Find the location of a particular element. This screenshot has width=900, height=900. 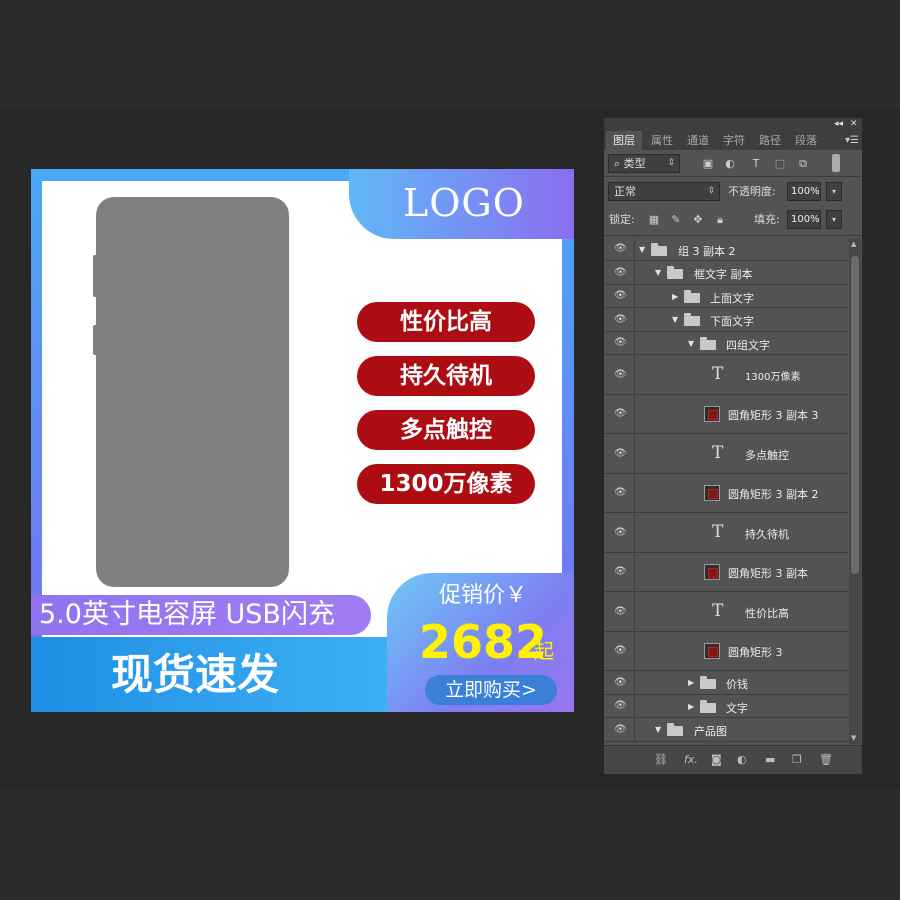

close-icon: ✕ is located at coordinates (854, 124).